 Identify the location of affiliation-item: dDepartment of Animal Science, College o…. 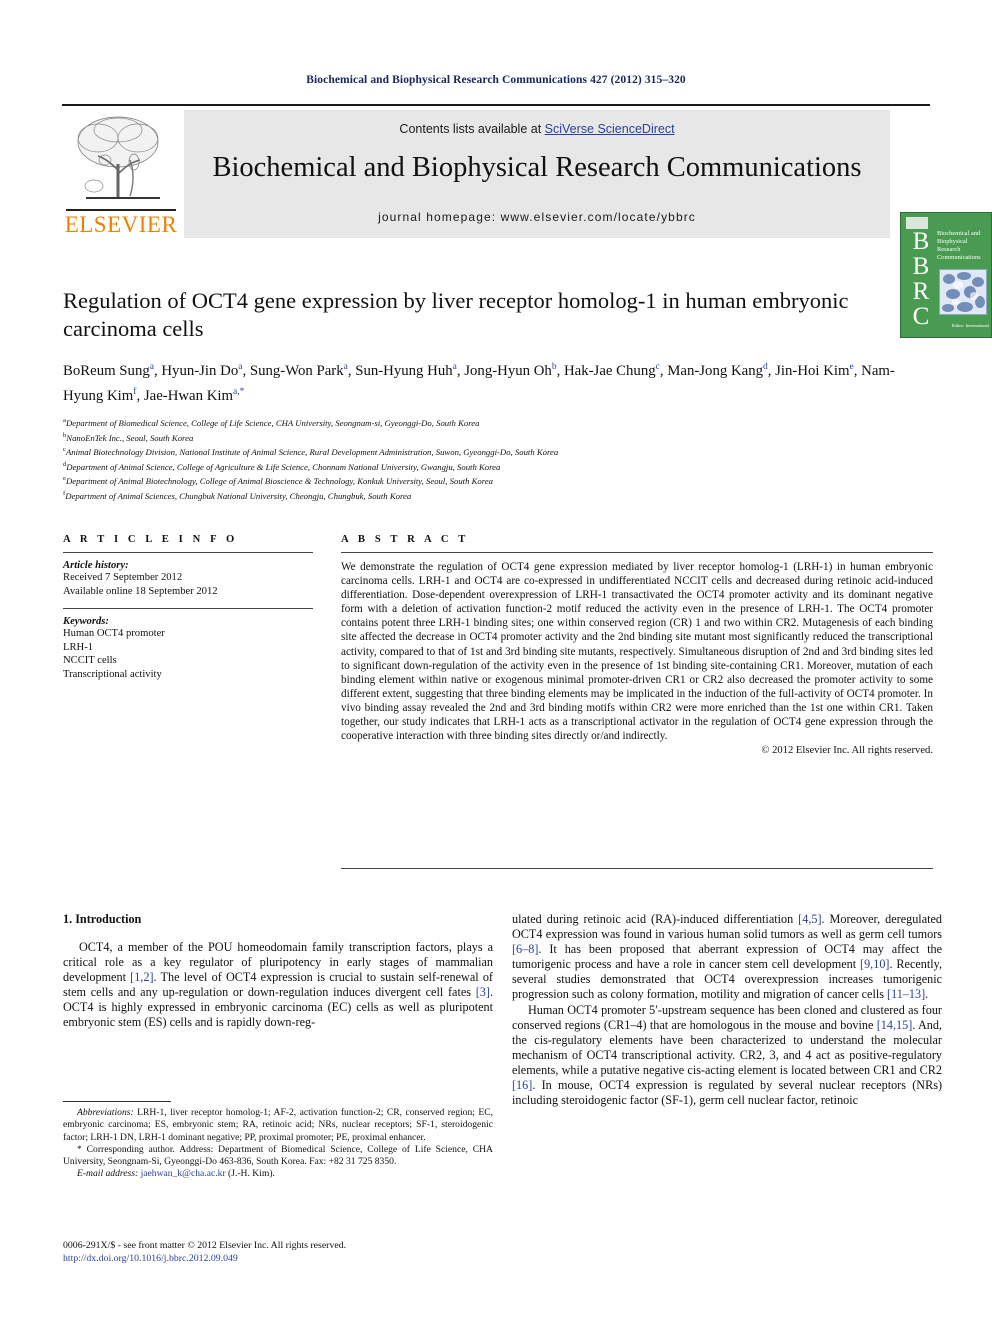
(498, 466).